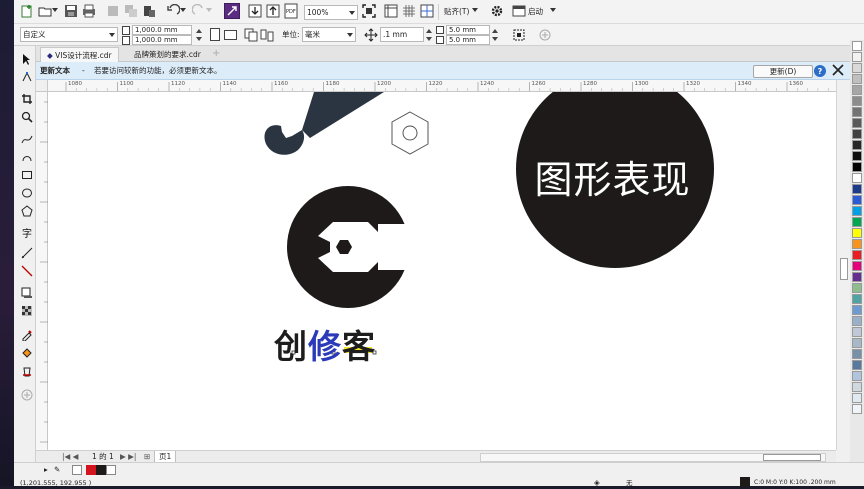  I want to click on polygon-tool-icon, so click(27, 211).